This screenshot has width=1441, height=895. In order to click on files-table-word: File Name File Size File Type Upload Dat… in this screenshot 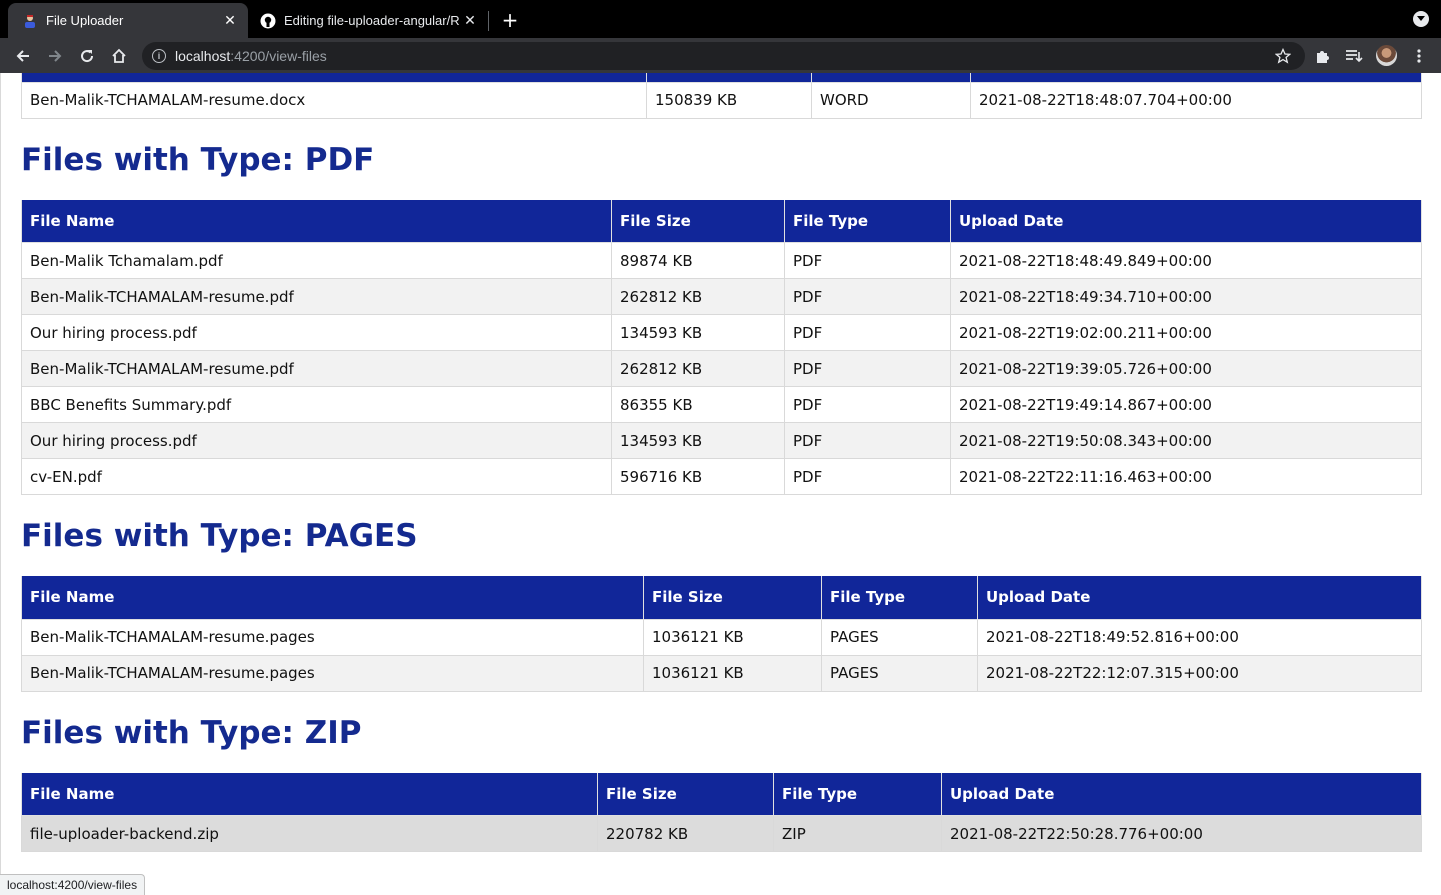, I will do `click(721, 96)`.